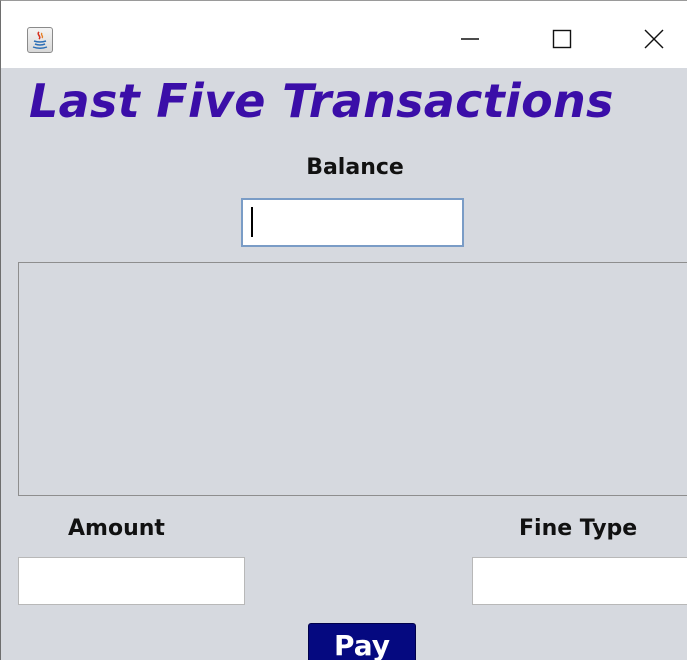 This screenshot has height=660, width=687. Describe the element at coordinates (116, 528) in the screenshot. I see `amount-label: Amount` at that location.